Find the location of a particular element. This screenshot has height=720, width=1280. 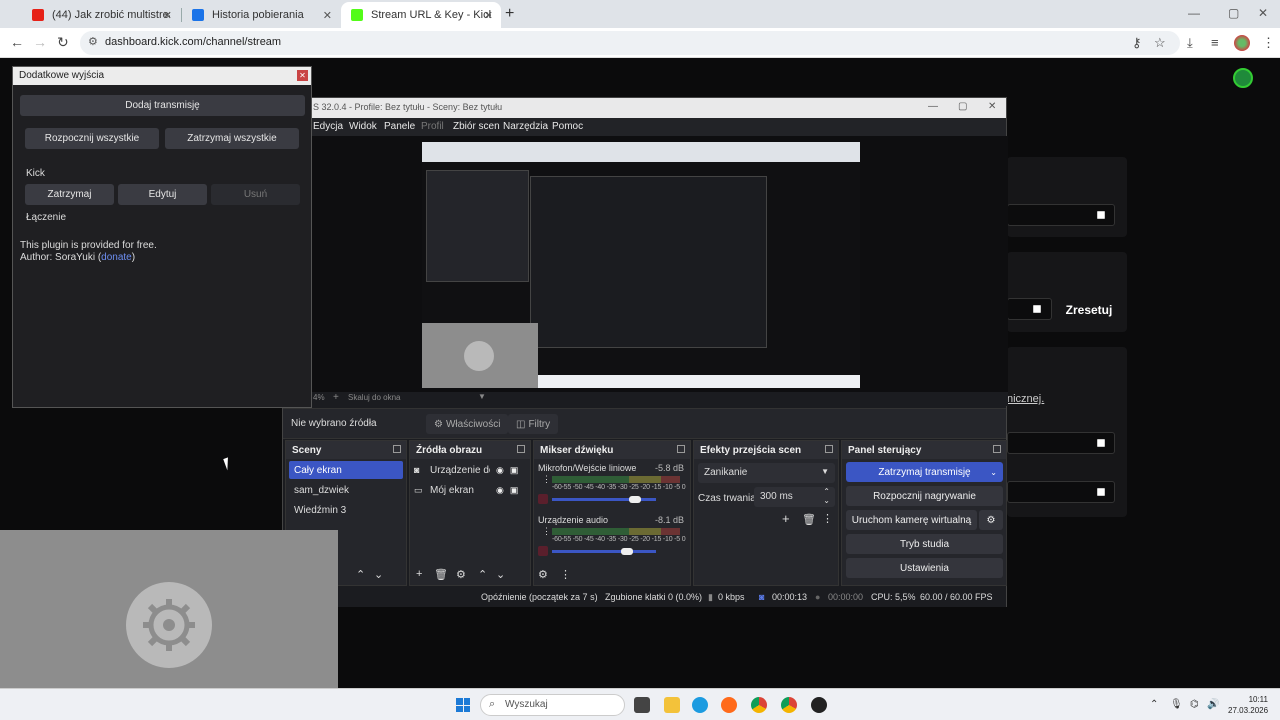

stream-preview is located at coordinates (641, 265).